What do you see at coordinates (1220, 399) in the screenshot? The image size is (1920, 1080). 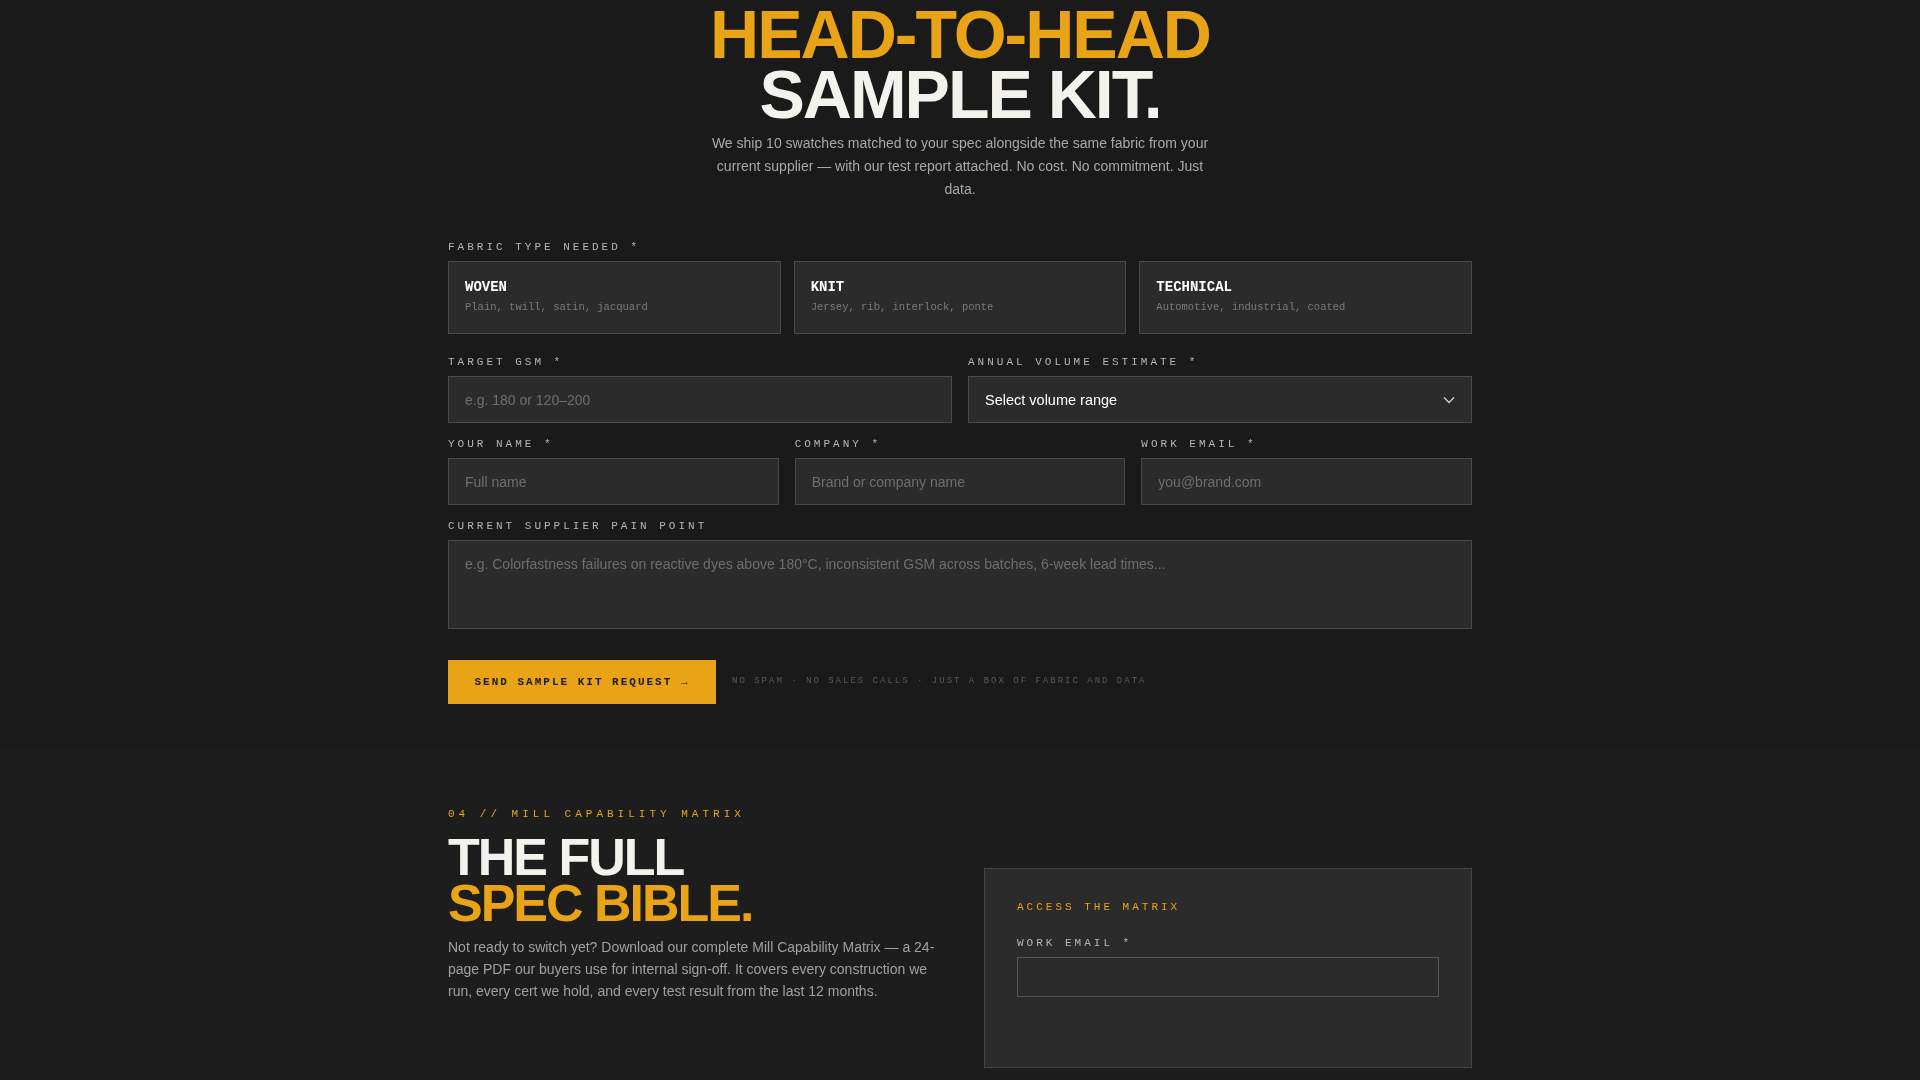 I see `volume-select: Select volume range` at bounding box center [1220, 399].